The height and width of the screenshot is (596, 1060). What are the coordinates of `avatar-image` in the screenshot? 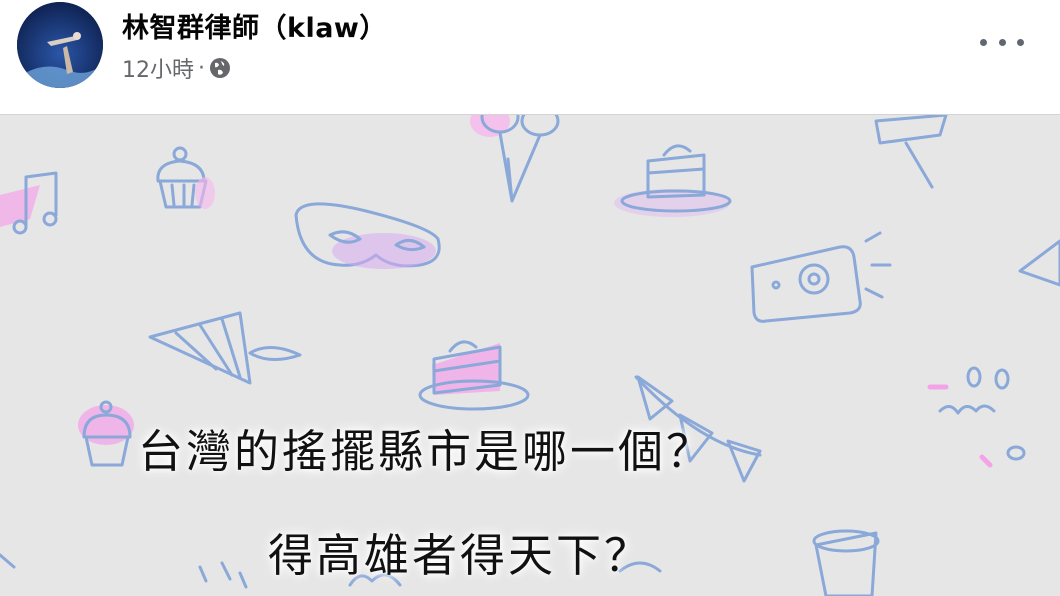 It's located at (60, 45).